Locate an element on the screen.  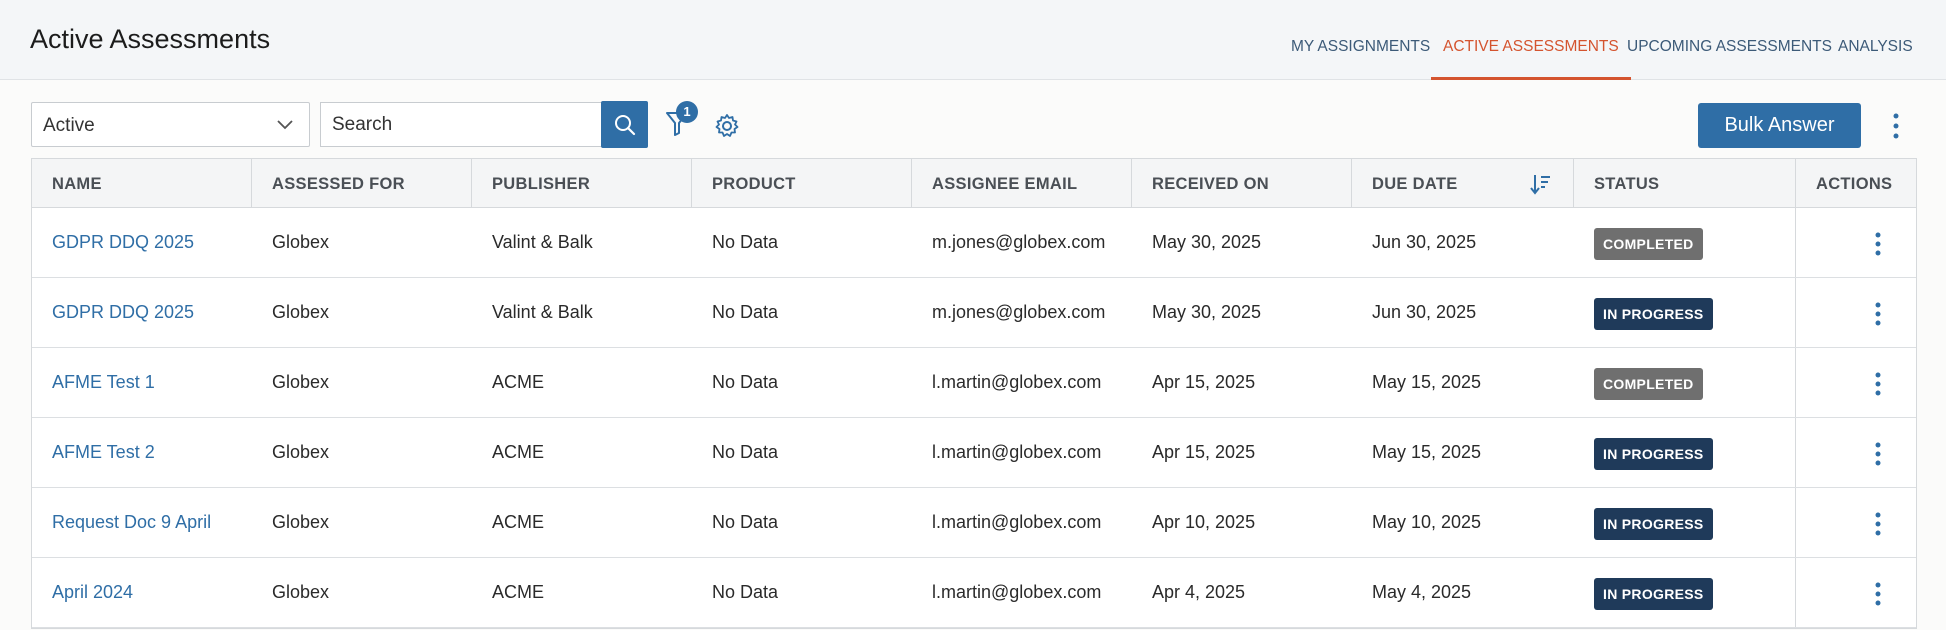
search-button is located at coordinates (624, 124).